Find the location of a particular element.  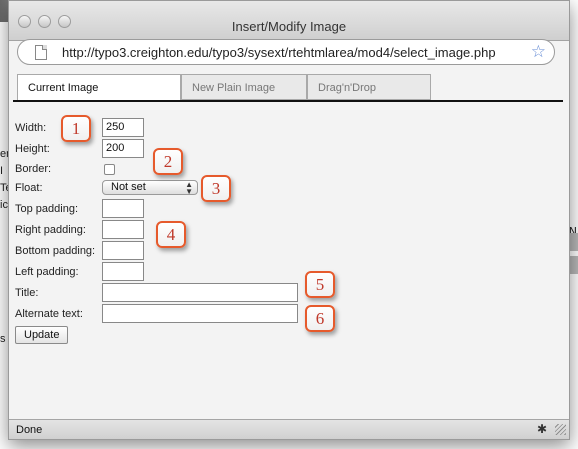

right-padding-input is located at coordinates (123, 229).